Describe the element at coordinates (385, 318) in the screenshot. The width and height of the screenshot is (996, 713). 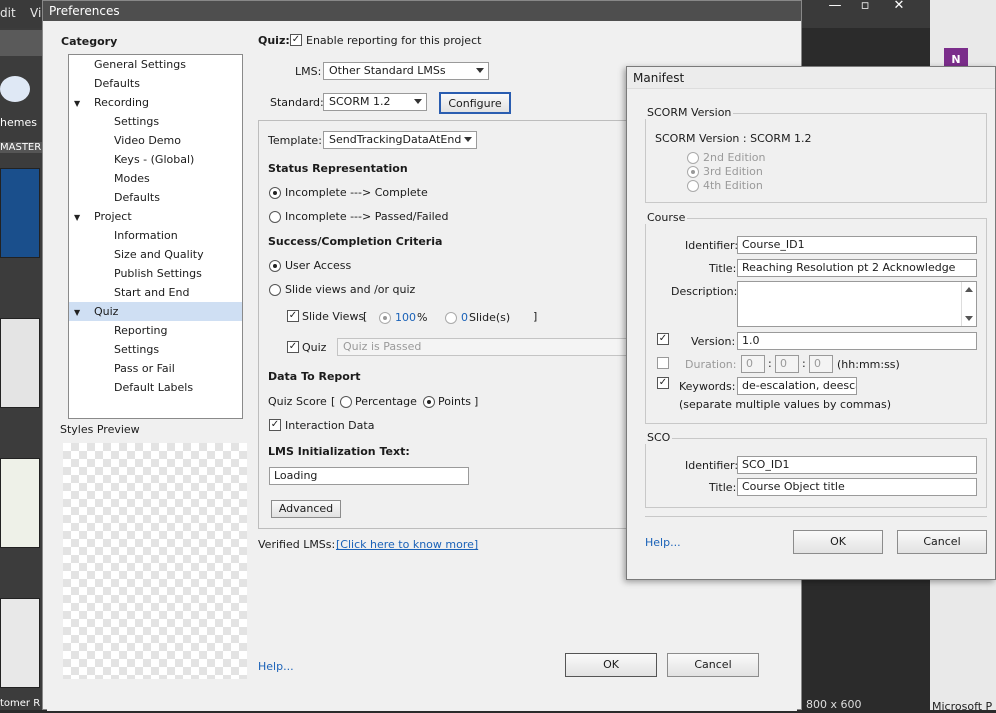
I see `percent-radio` at that location.